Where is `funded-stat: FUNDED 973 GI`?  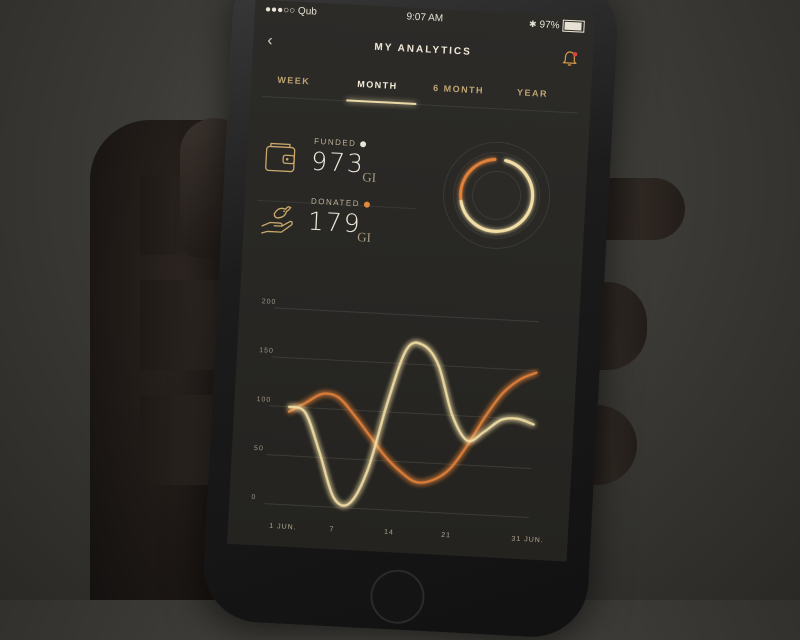
funded-stat: FUNDED 973 GI is located at coordinates (343, 164).